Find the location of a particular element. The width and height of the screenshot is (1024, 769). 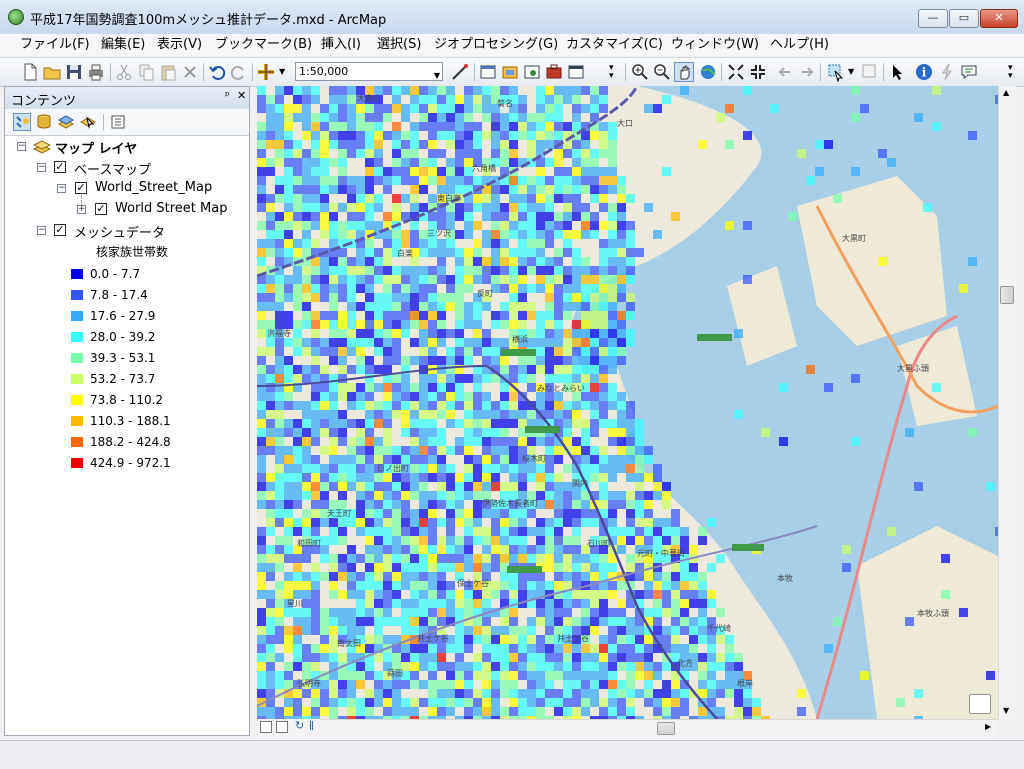

save-icon is located at coordinates (74, 72).